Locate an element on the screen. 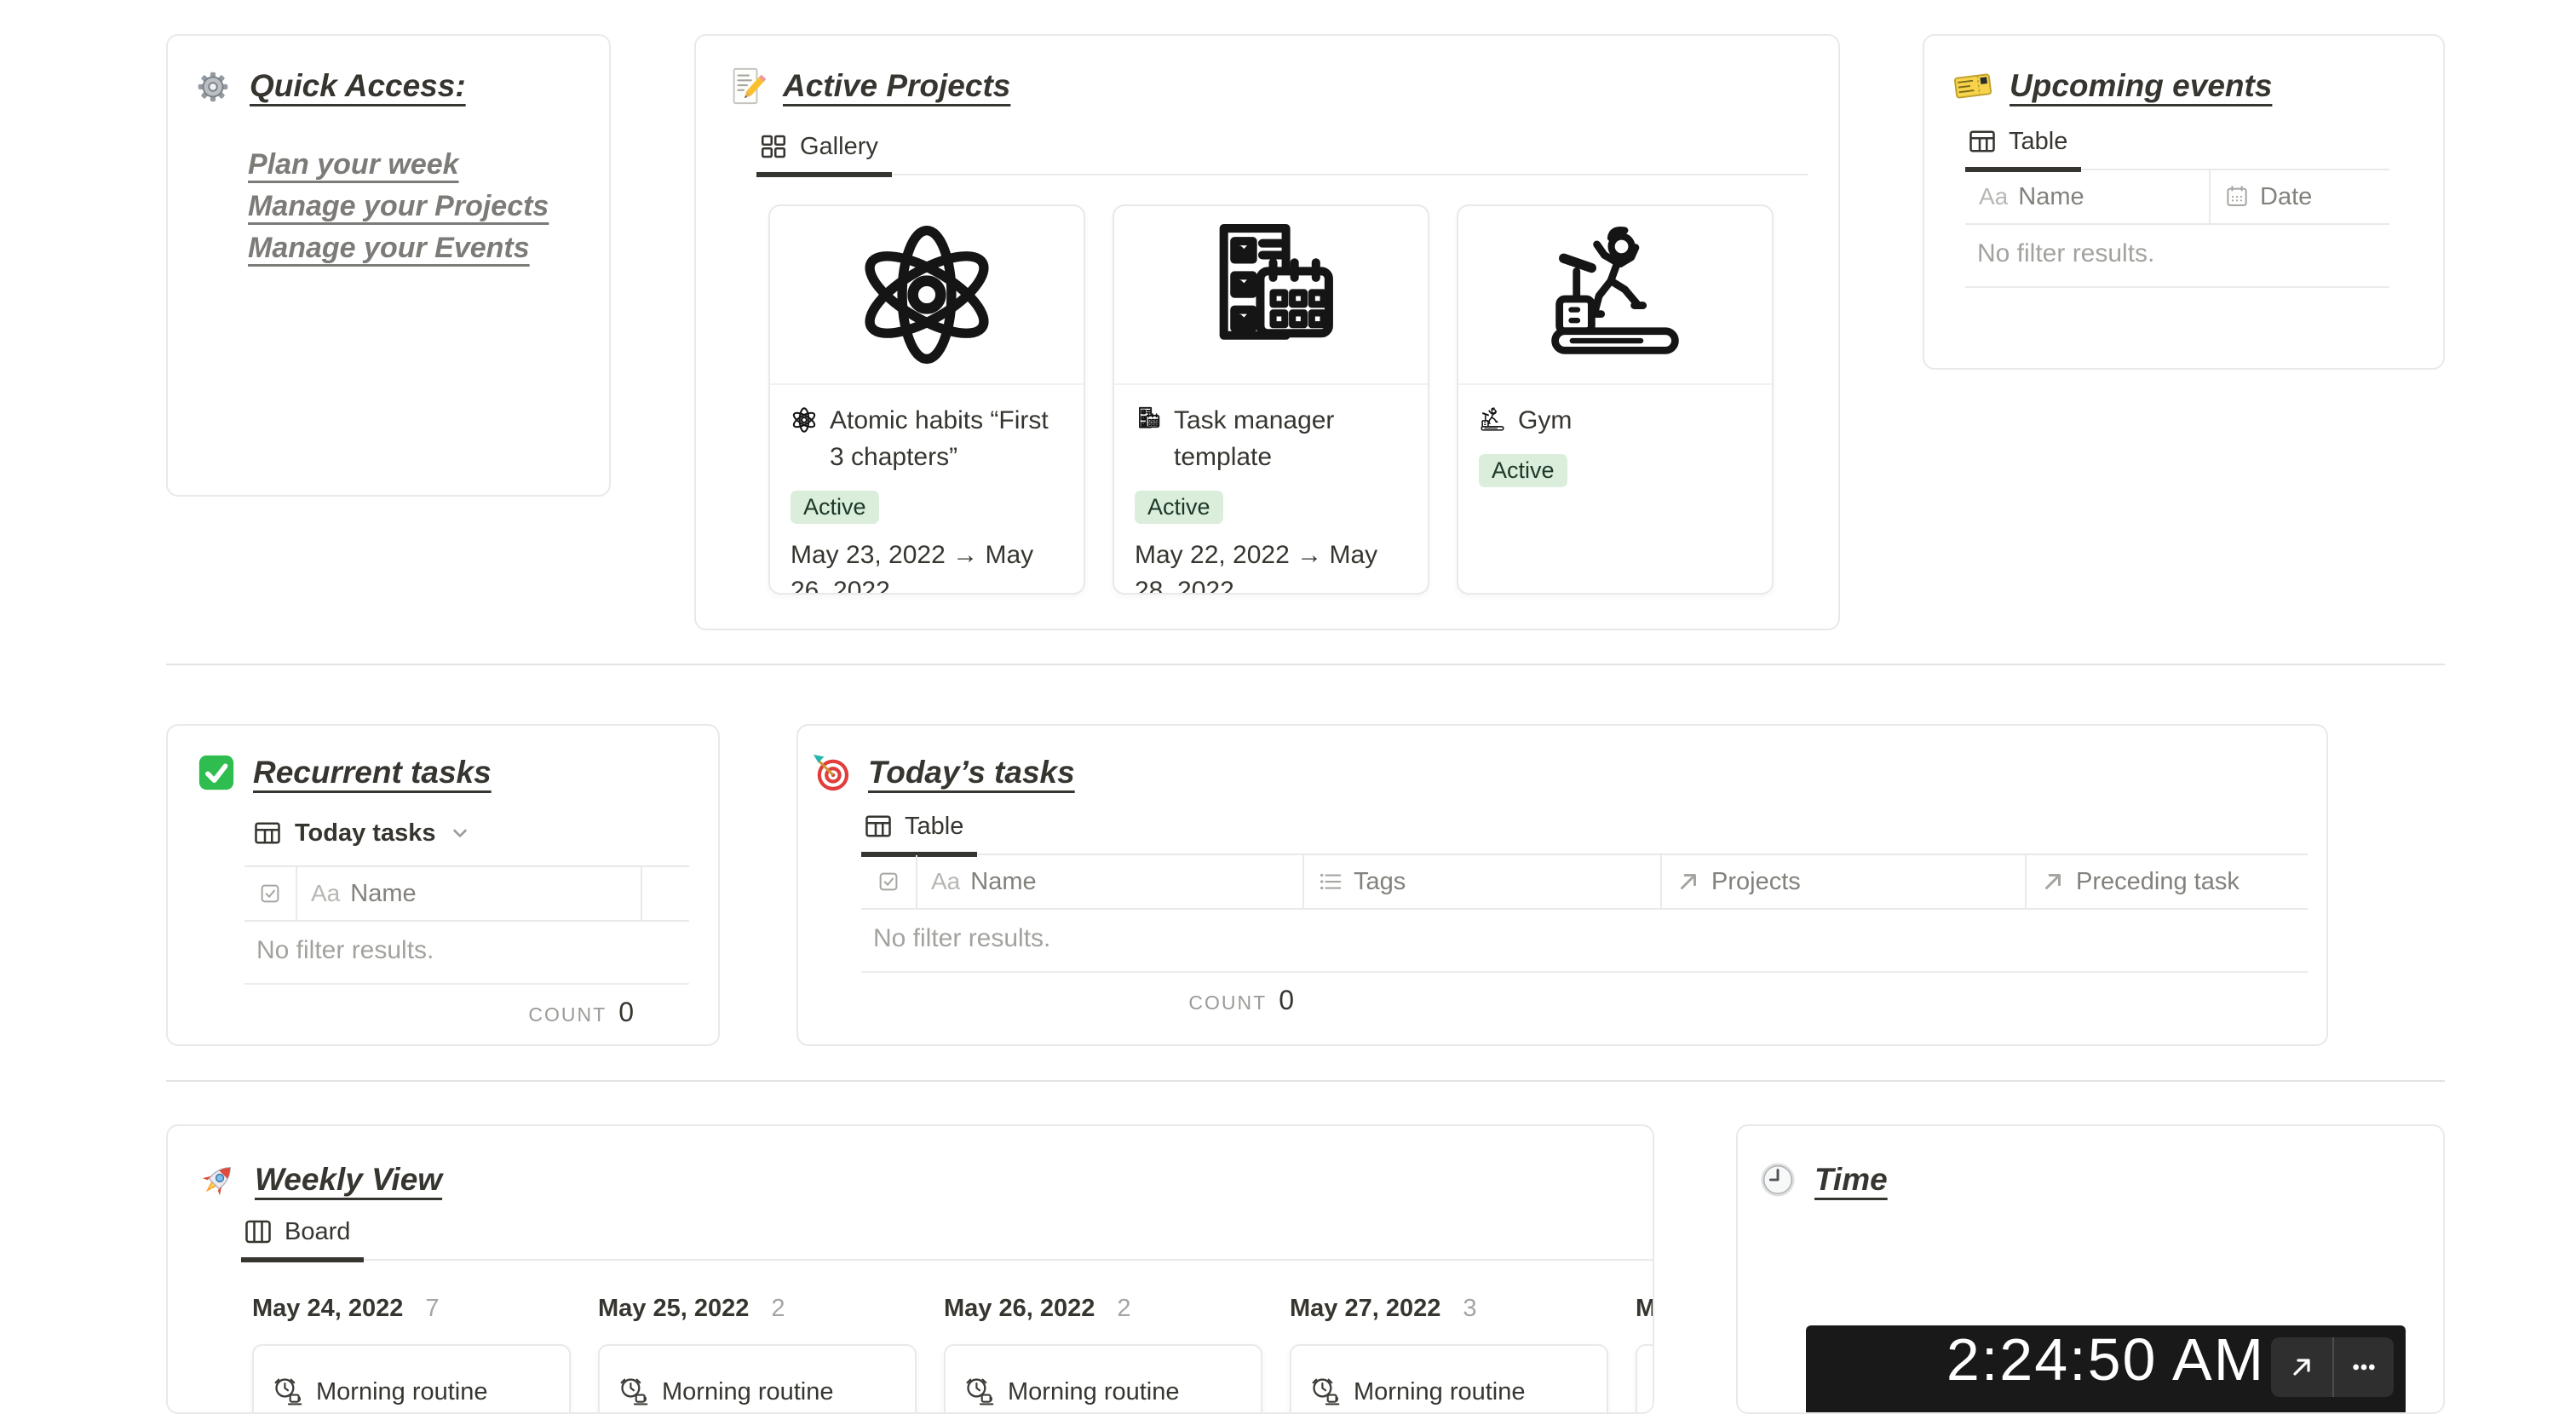  clock-embed: 2:24:50 AM is located at coordinates (2106, 1368).